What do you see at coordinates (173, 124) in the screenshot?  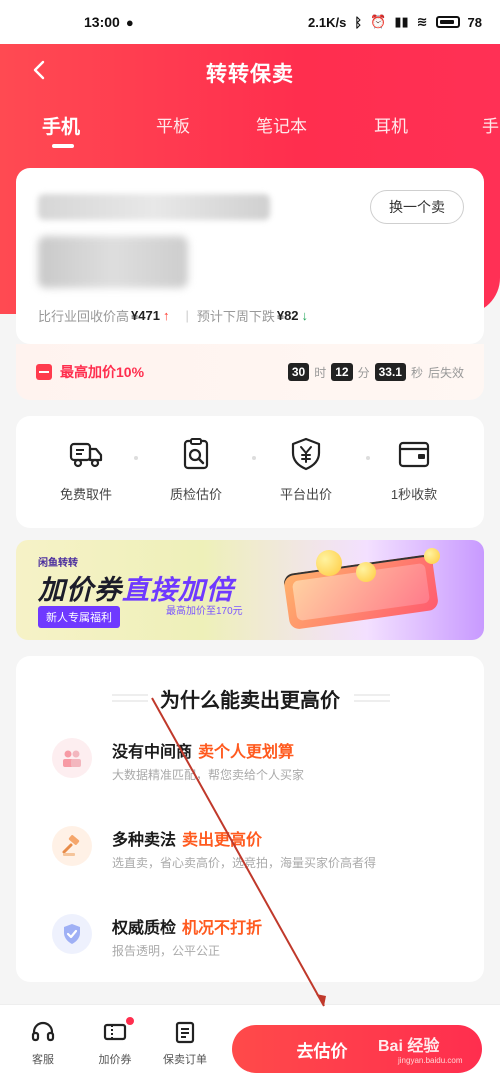 I see `tab-tablet: 平板` at bounding box center [173, 124].